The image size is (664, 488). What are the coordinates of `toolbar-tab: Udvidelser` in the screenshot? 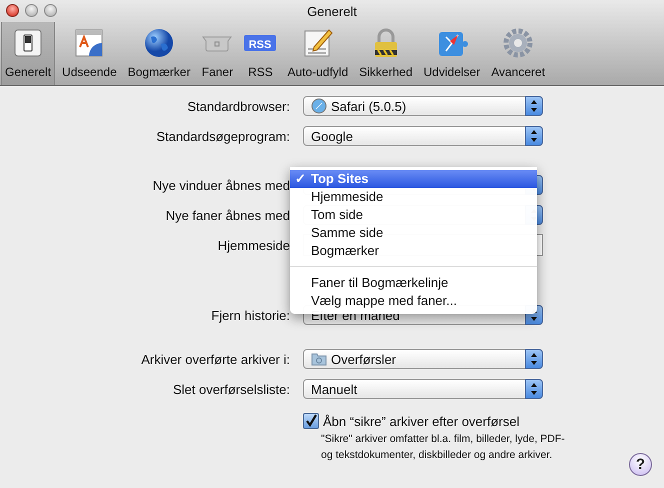 It's located at (452, 53).